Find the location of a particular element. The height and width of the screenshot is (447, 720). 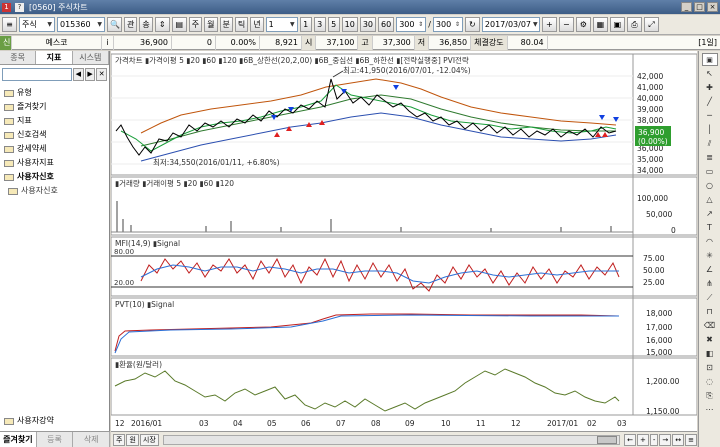

maximize-button: □ is located at coordinates (699, 7).